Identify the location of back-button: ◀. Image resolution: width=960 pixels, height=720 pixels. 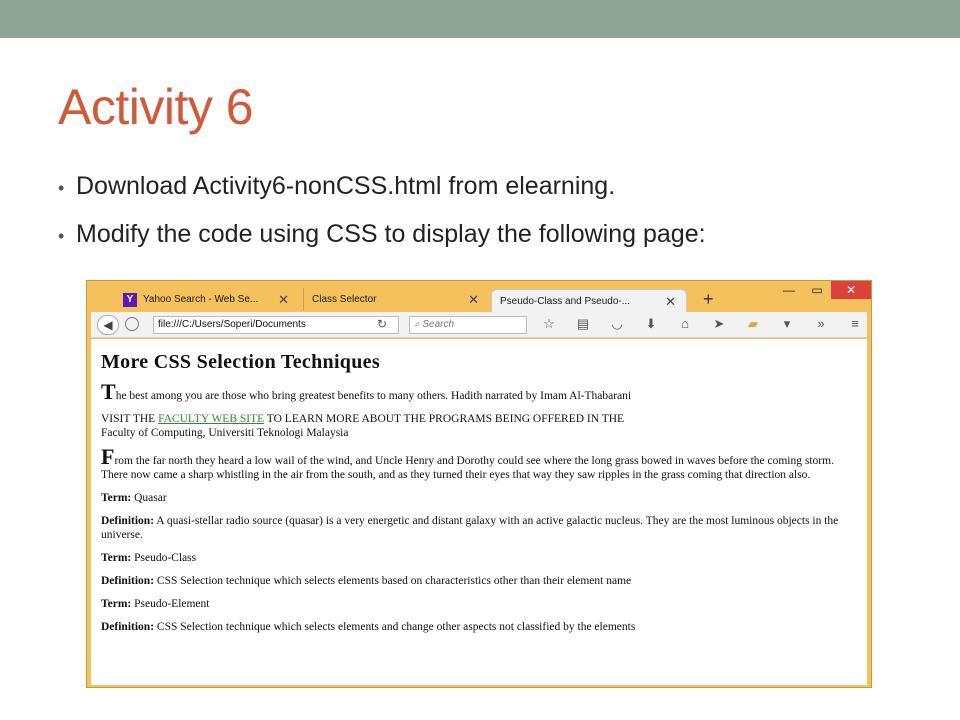
(108, 325).